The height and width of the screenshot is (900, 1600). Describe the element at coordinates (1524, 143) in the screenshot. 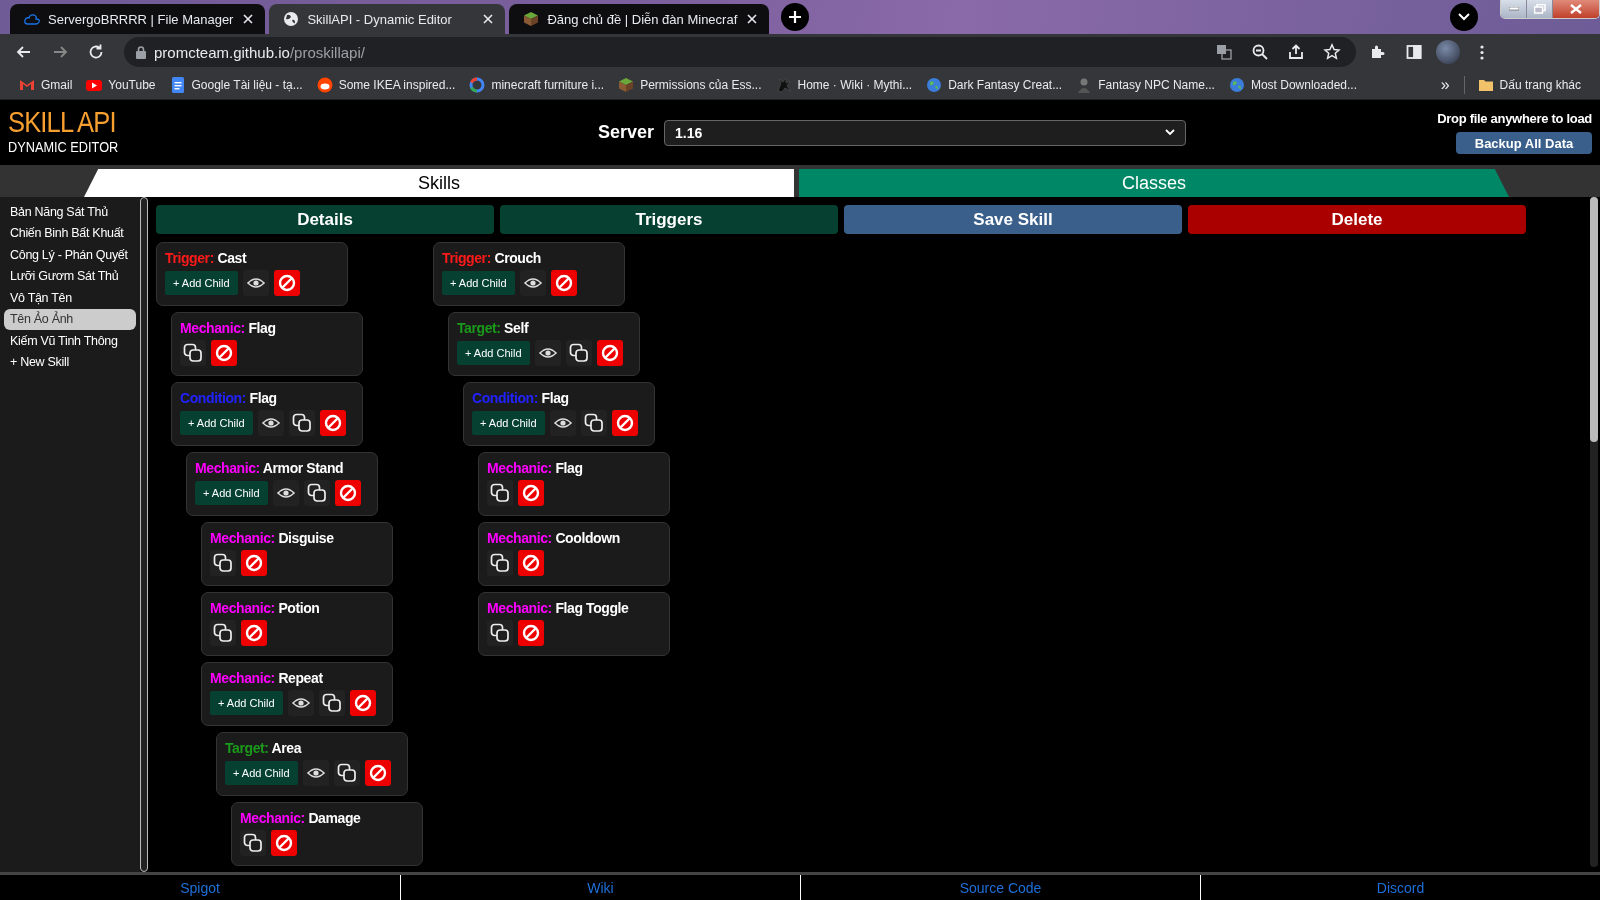

I see `backup-button: Backup All Data` at that location.